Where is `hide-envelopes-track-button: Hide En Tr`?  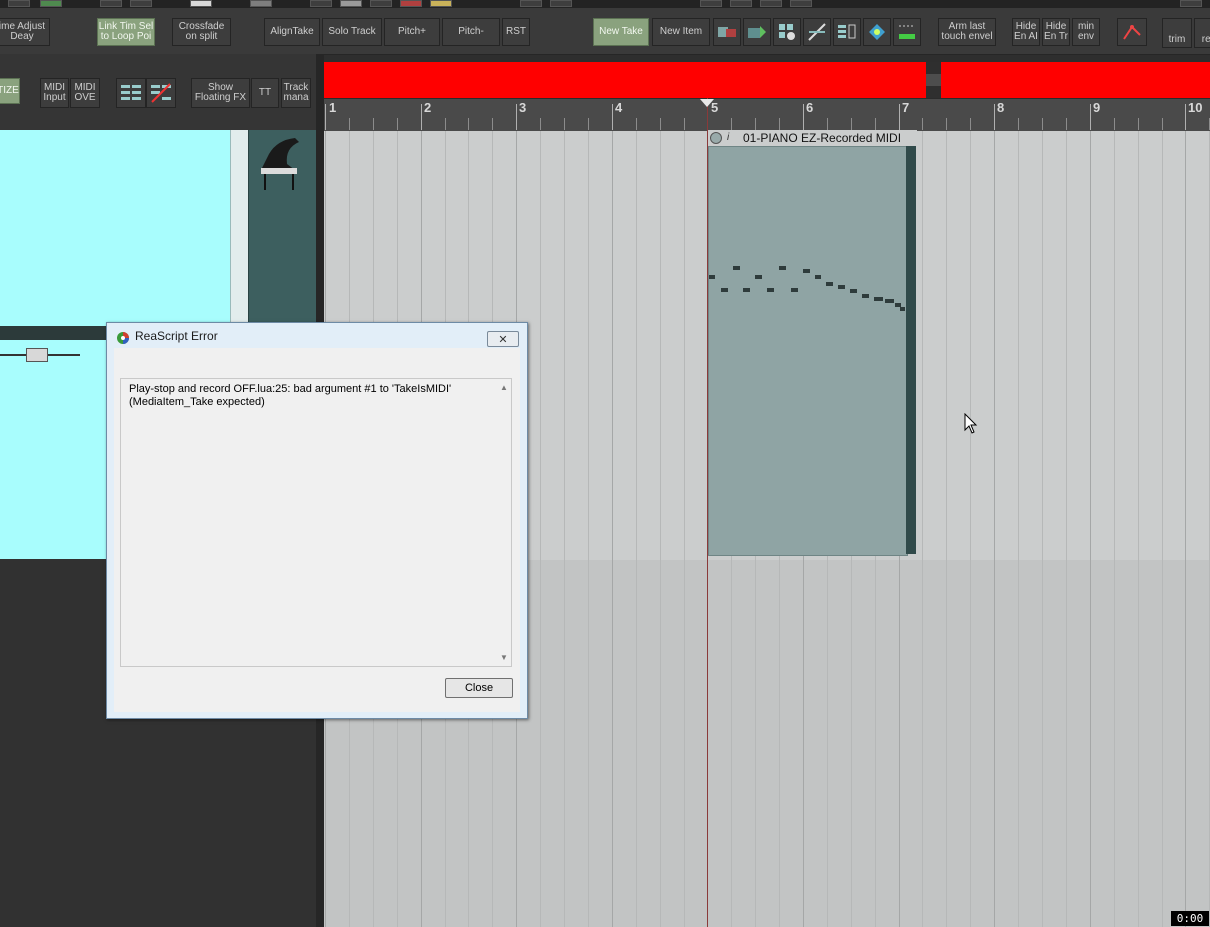 hide-envelopes-track-button: Hide En Tr is located at coordinates (1056, 32).